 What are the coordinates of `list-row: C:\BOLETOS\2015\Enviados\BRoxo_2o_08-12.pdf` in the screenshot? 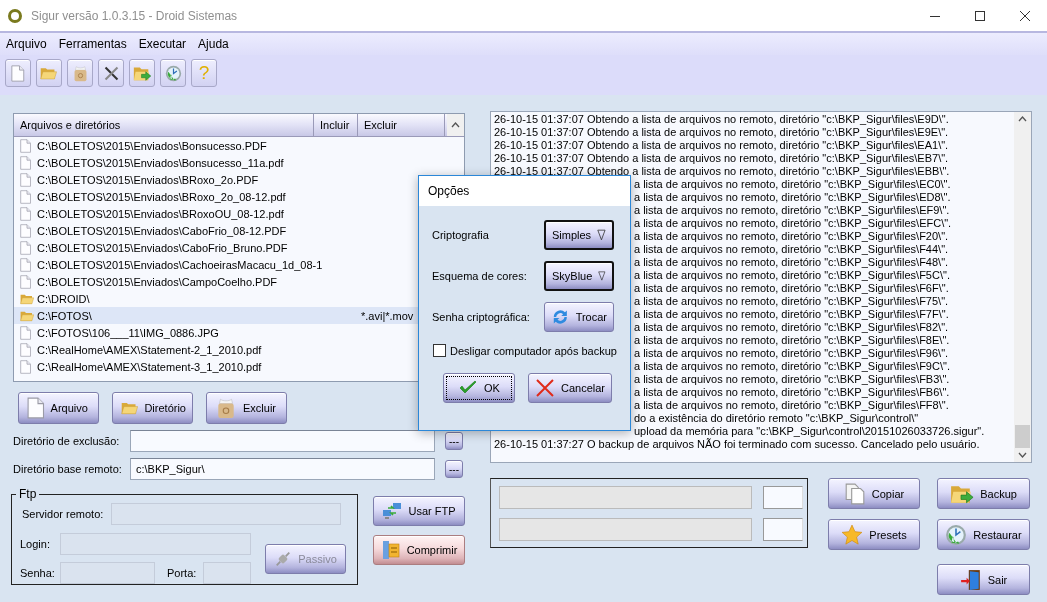 It's located at (216, 196).